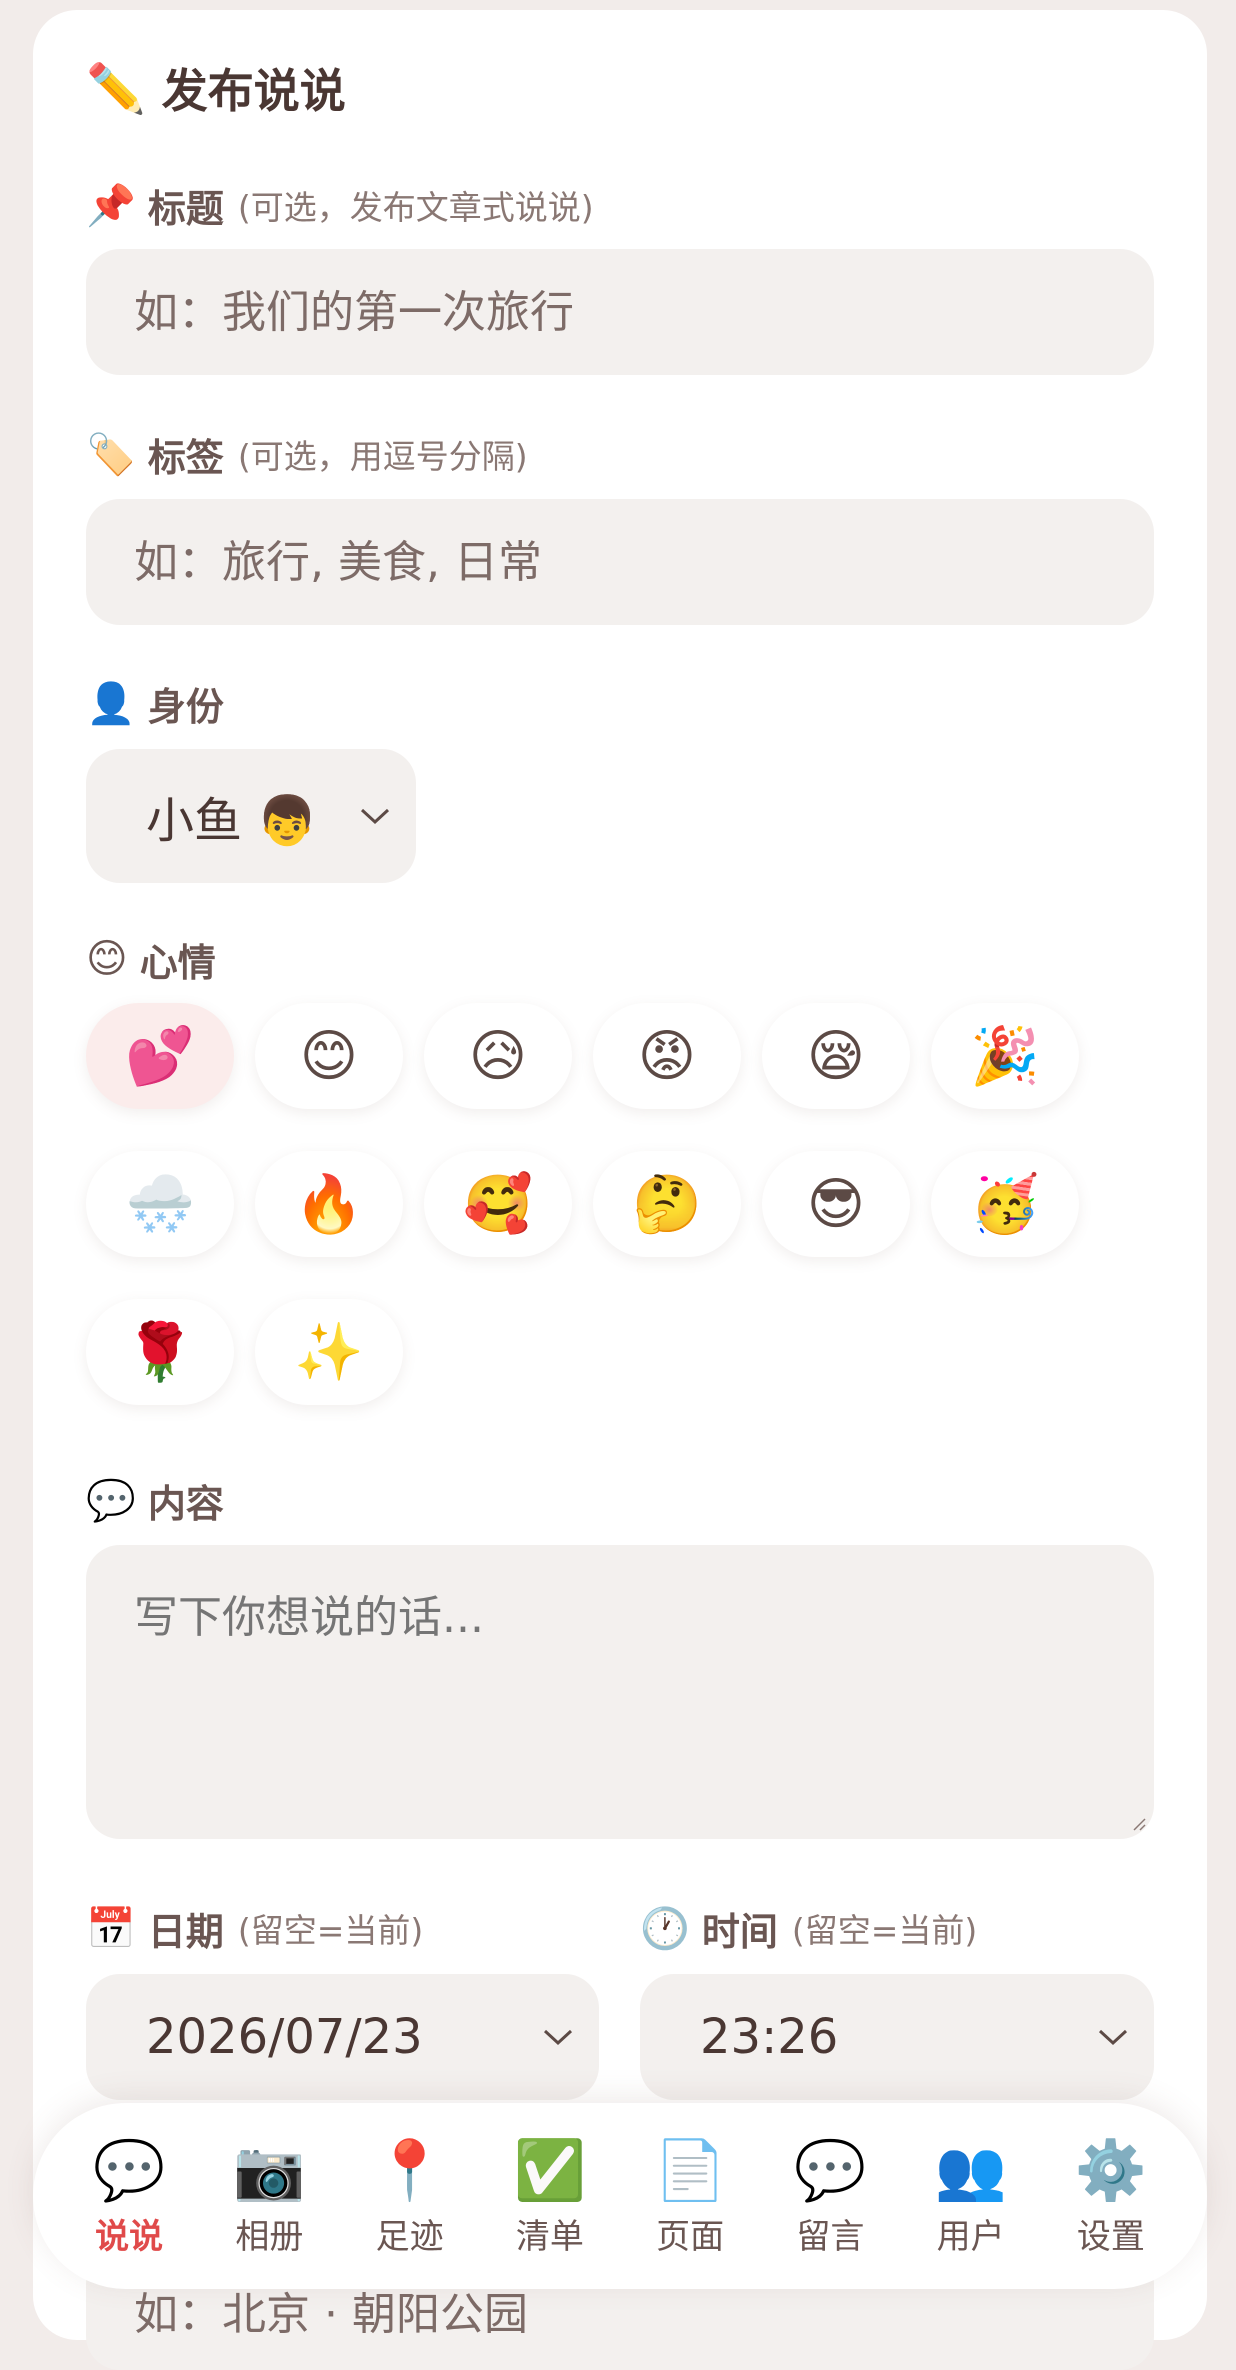 This screenshot has height=2370, width=1236. Describe the element at coordinates (329, 1204) in the screenshot. I see `mood-option-fire: 🔥` at that location.